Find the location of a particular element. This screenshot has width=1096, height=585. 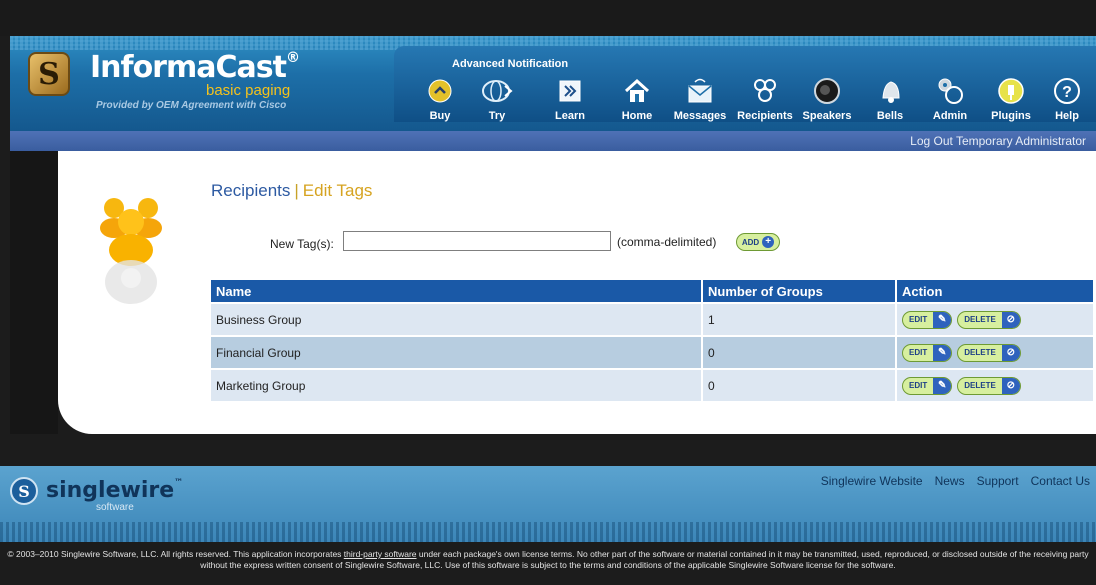

comma-hint: (comma-delimited) is located at coordinates (667, 242).